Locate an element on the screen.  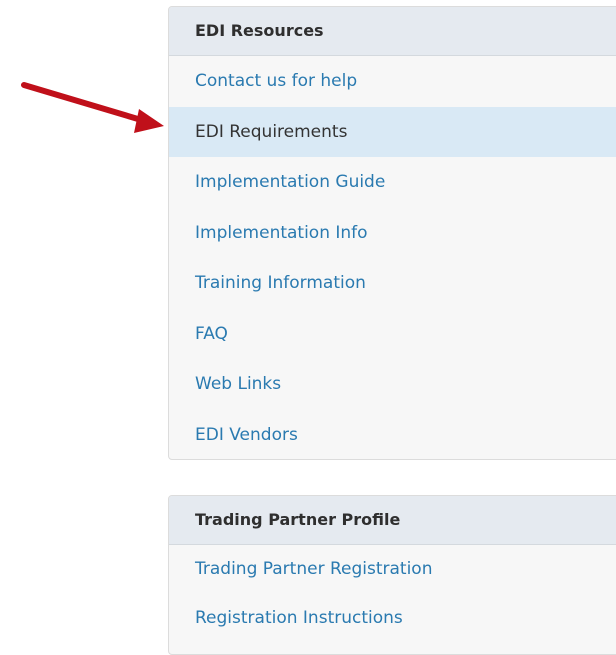
arrow-icon is located at coordinates (92, 107).